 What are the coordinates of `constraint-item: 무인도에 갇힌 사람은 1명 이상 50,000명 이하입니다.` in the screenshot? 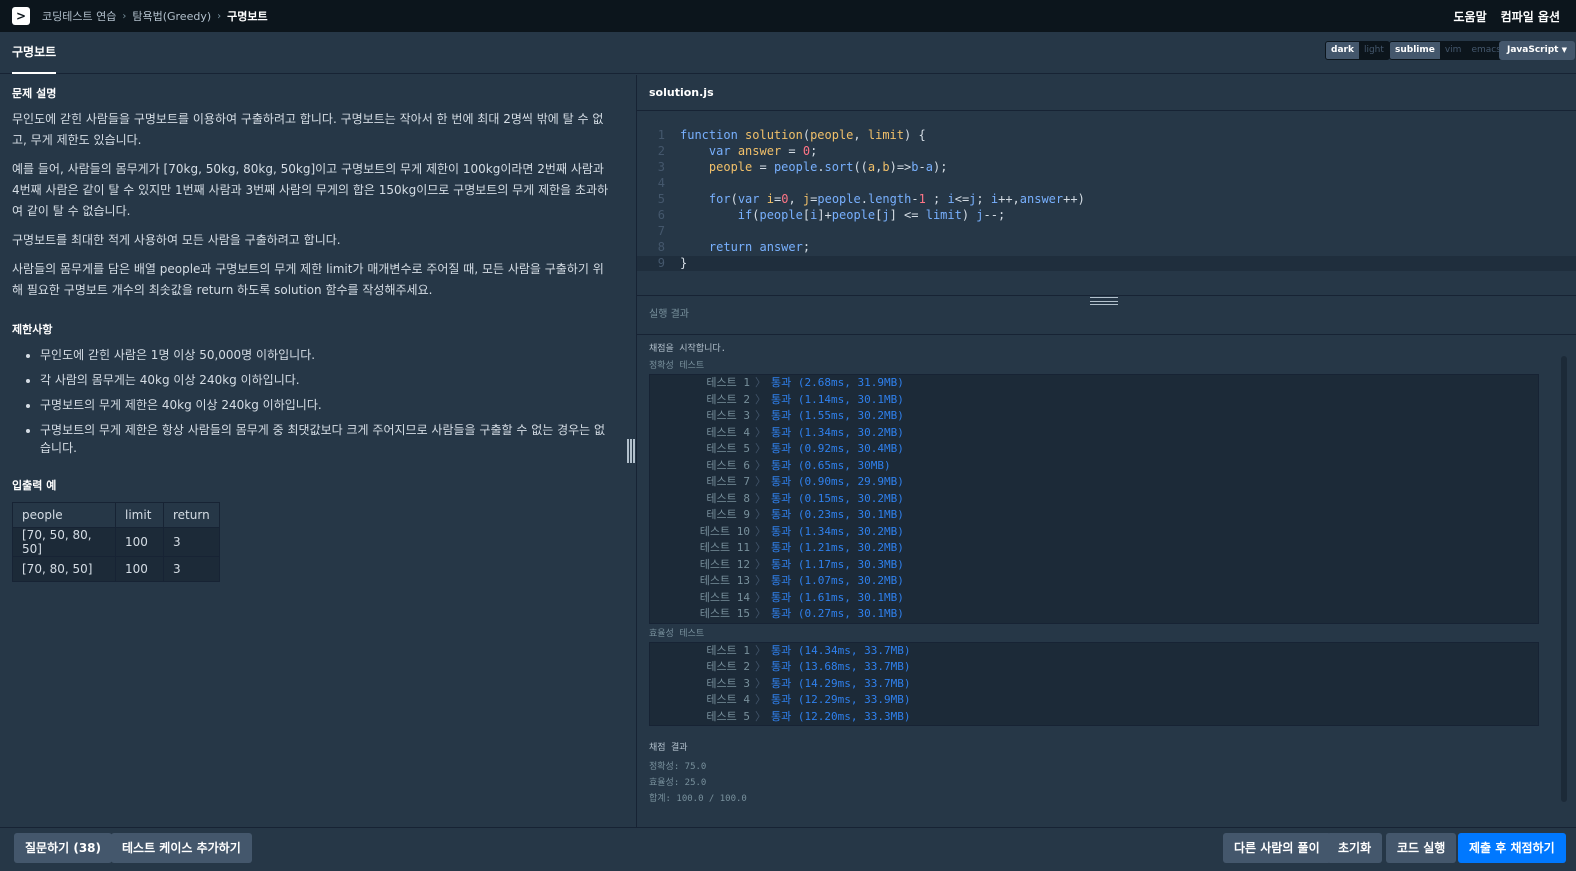 It's located at (324, 355).